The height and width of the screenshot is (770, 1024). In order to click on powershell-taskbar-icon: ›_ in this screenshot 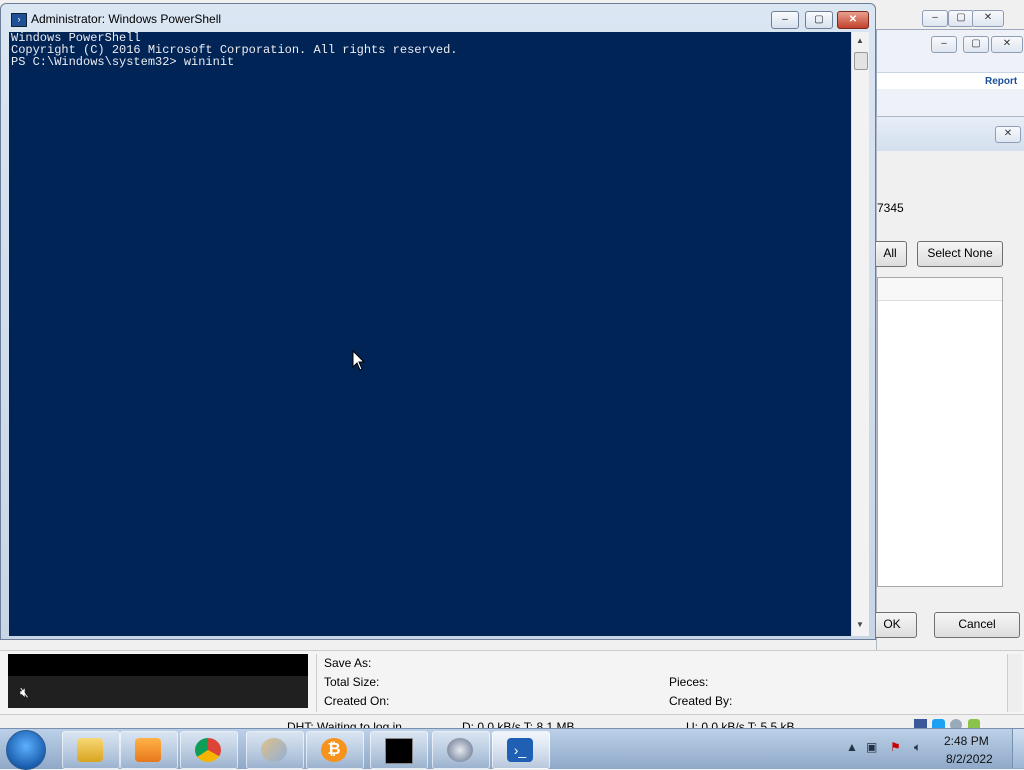, I will do `click(520, 750)`.